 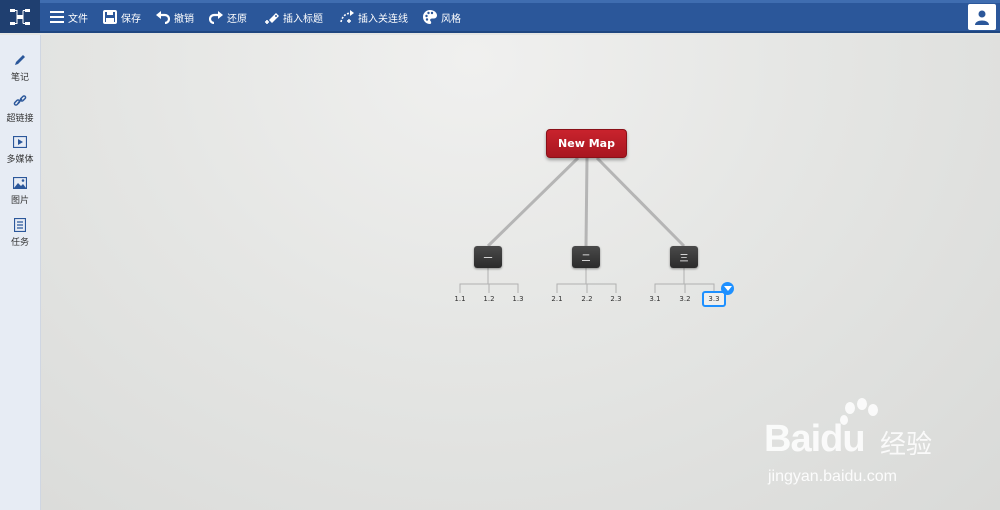 What do you see at coordinates (832, 476) in the screenshot?
I see `watermark-url: jingyan.baidu.com` at bounding box center [832, 476].